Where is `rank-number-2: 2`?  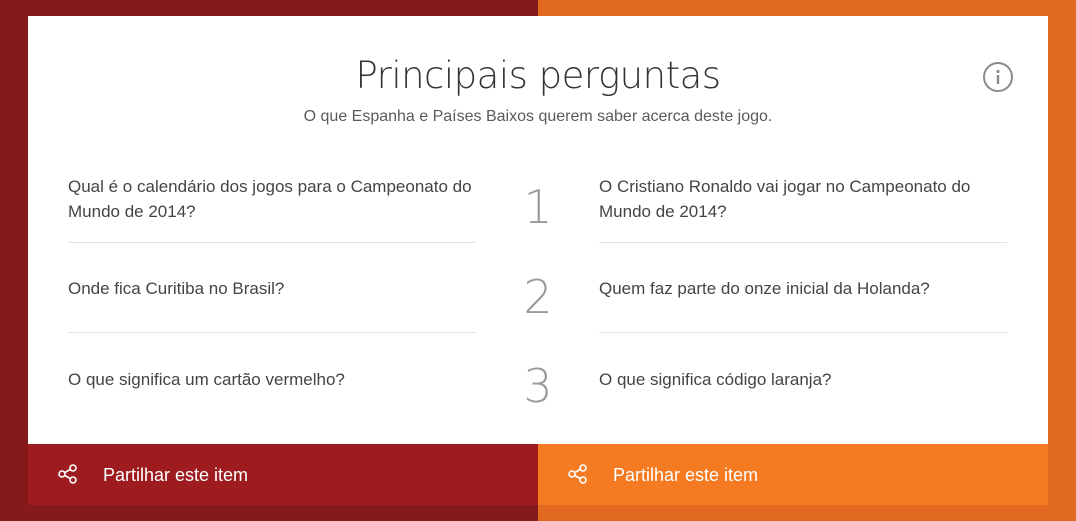 rank-number-2: 2 is located at coordinates (538, 297).